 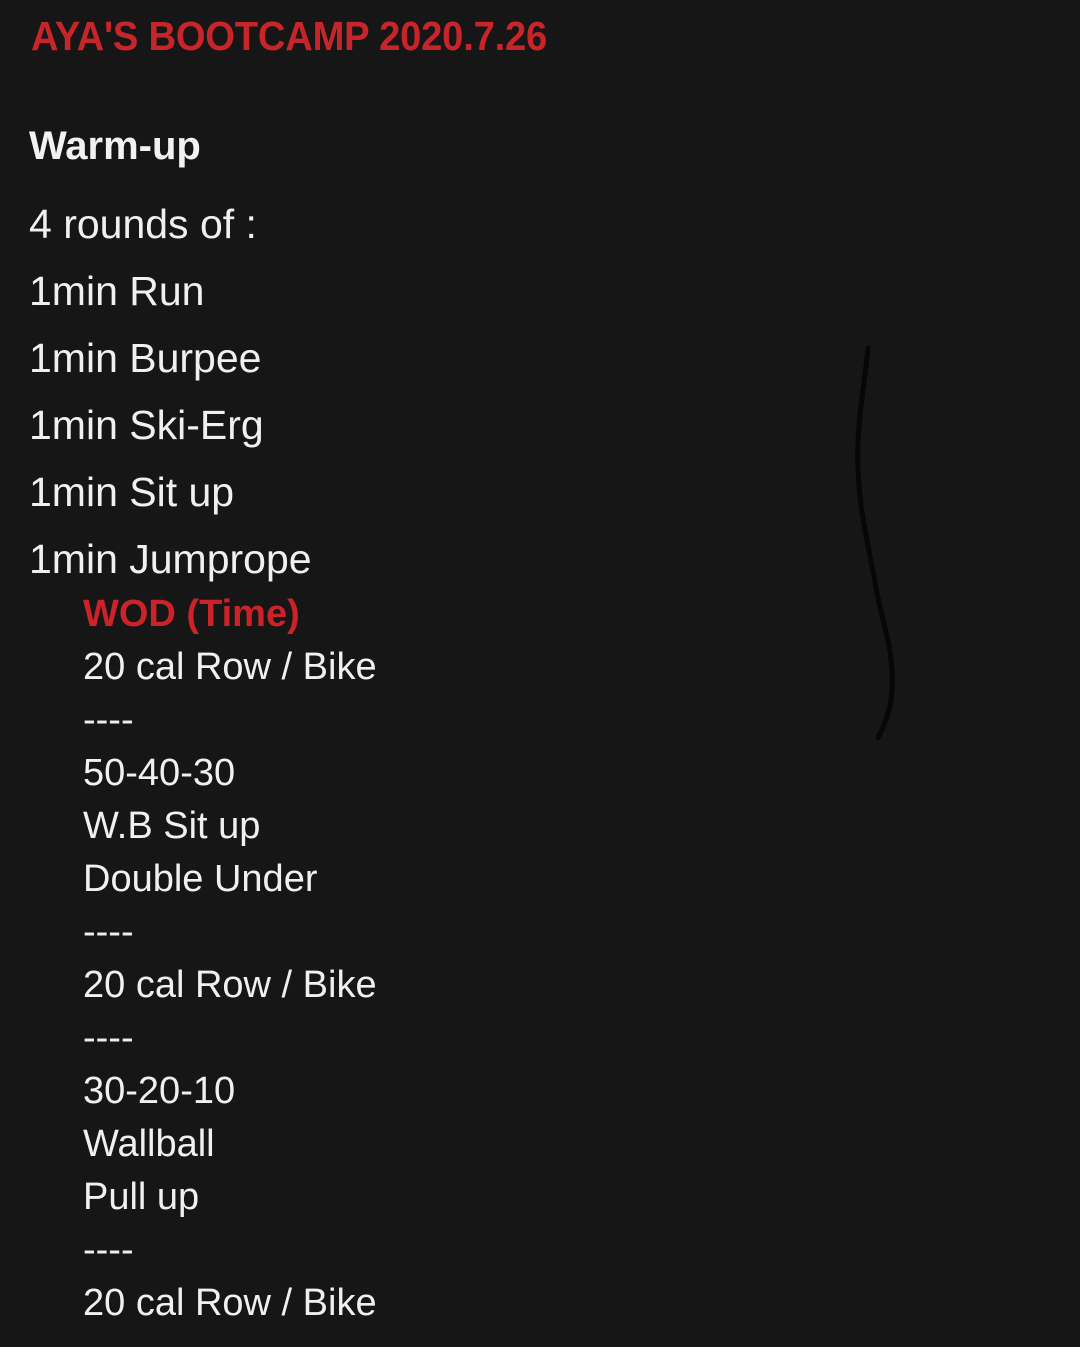 What do you see at coordinates (145, 358) in the screenshot?
I see `warmup-line: 1min Burpee` at bounding box center [145, 358].